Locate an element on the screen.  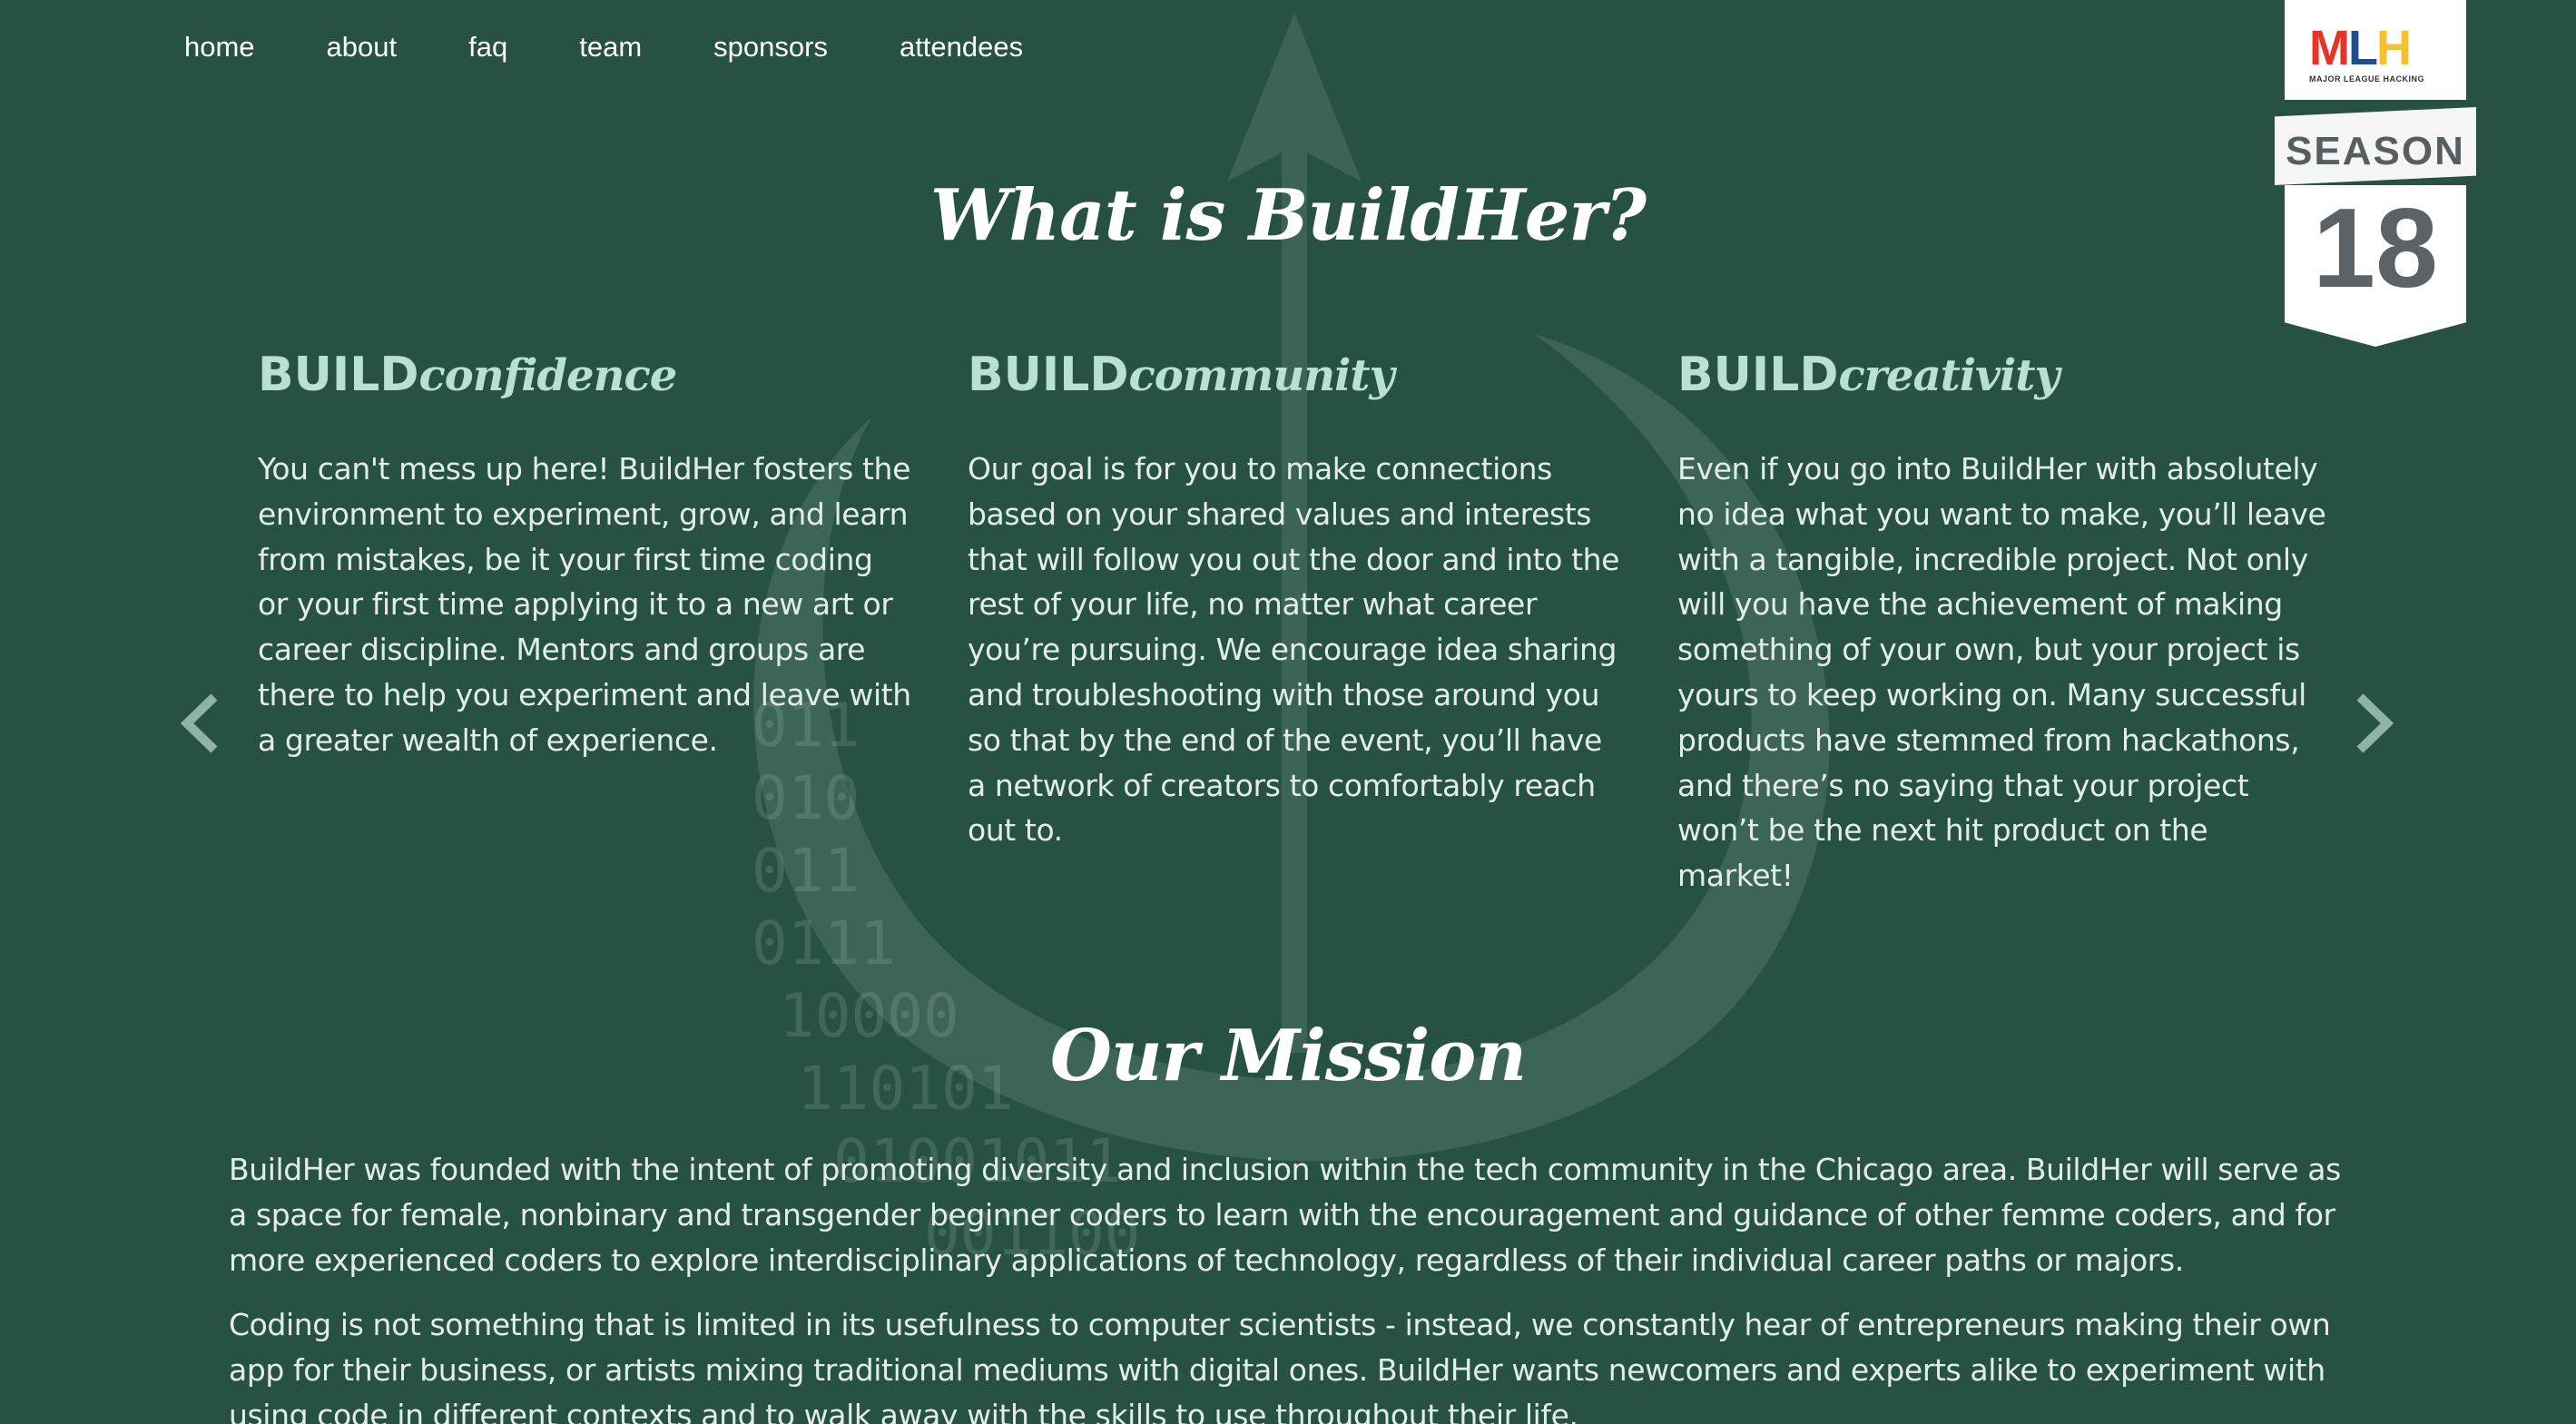
carousel-prev-button is located at coordinates (200, 723).